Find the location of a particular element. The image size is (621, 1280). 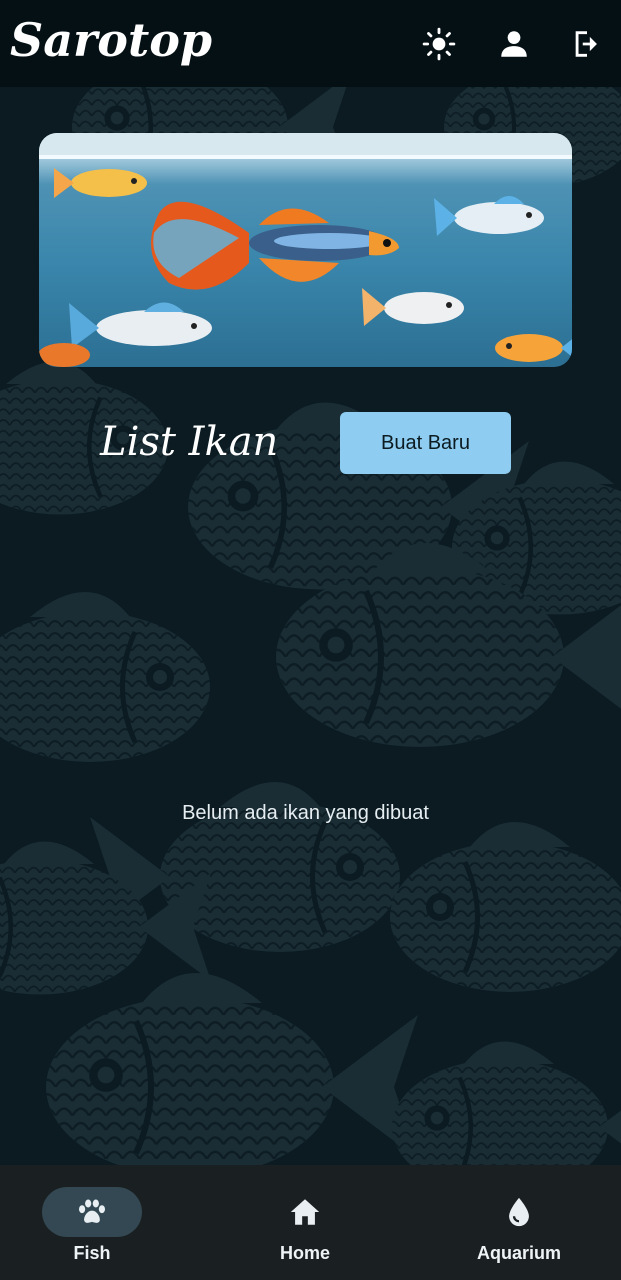

empty-state-message: Belum ada ikan yang dibuat is located at coordinates (305, 813).